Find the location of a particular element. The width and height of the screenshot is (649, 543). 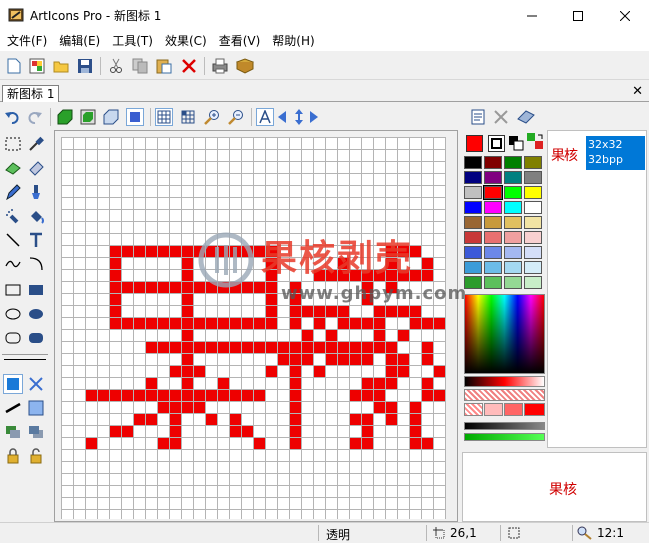

pixel-grid-icon is located at coordinates (188, 117).